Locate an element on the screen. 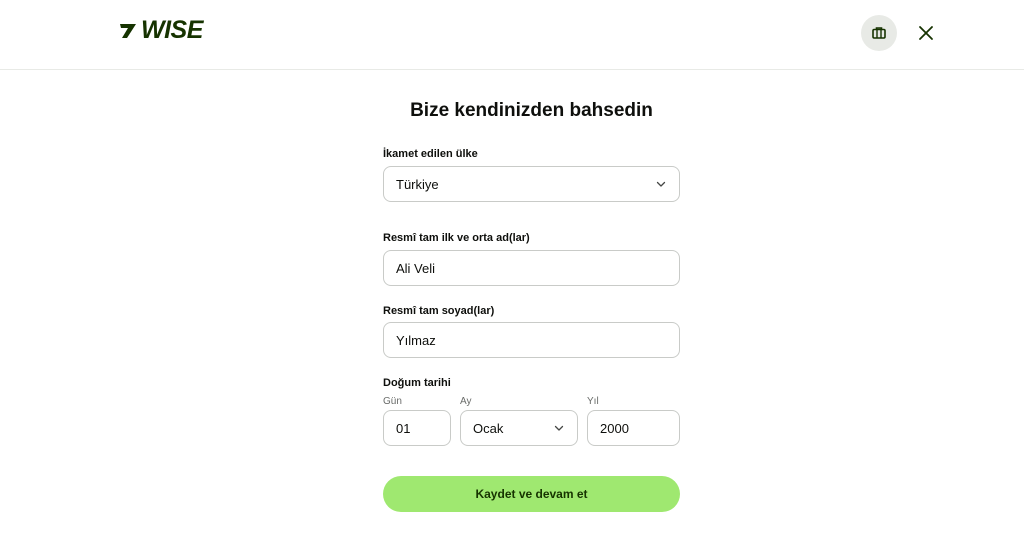 The height and width of the screenshot is (538, 1024). dob-month-value: Ocak is located at coordinates (488, 428).